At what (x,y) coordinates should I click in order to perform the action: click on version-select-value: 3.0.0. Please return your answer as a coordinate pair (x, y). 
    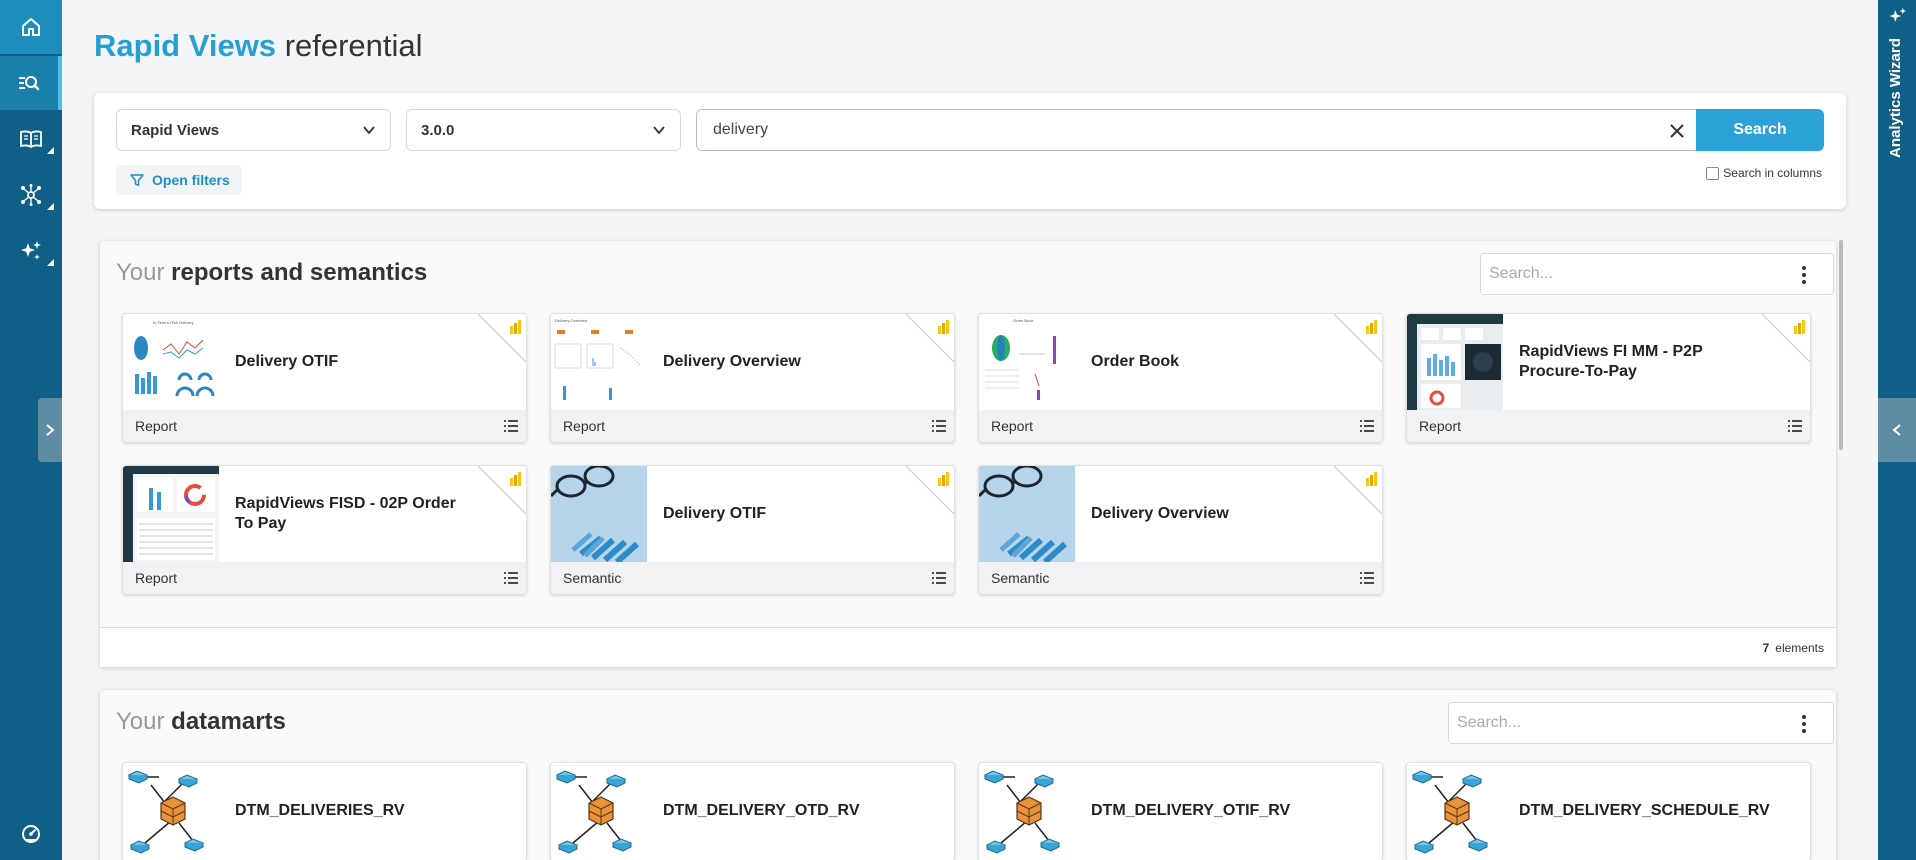
    Looking at the image, I should click on (438, 130).